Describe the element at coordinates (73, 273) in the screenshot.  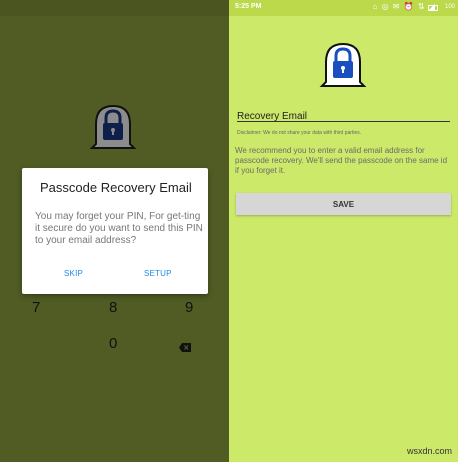
I see `skip-button: SKIP` at that location.